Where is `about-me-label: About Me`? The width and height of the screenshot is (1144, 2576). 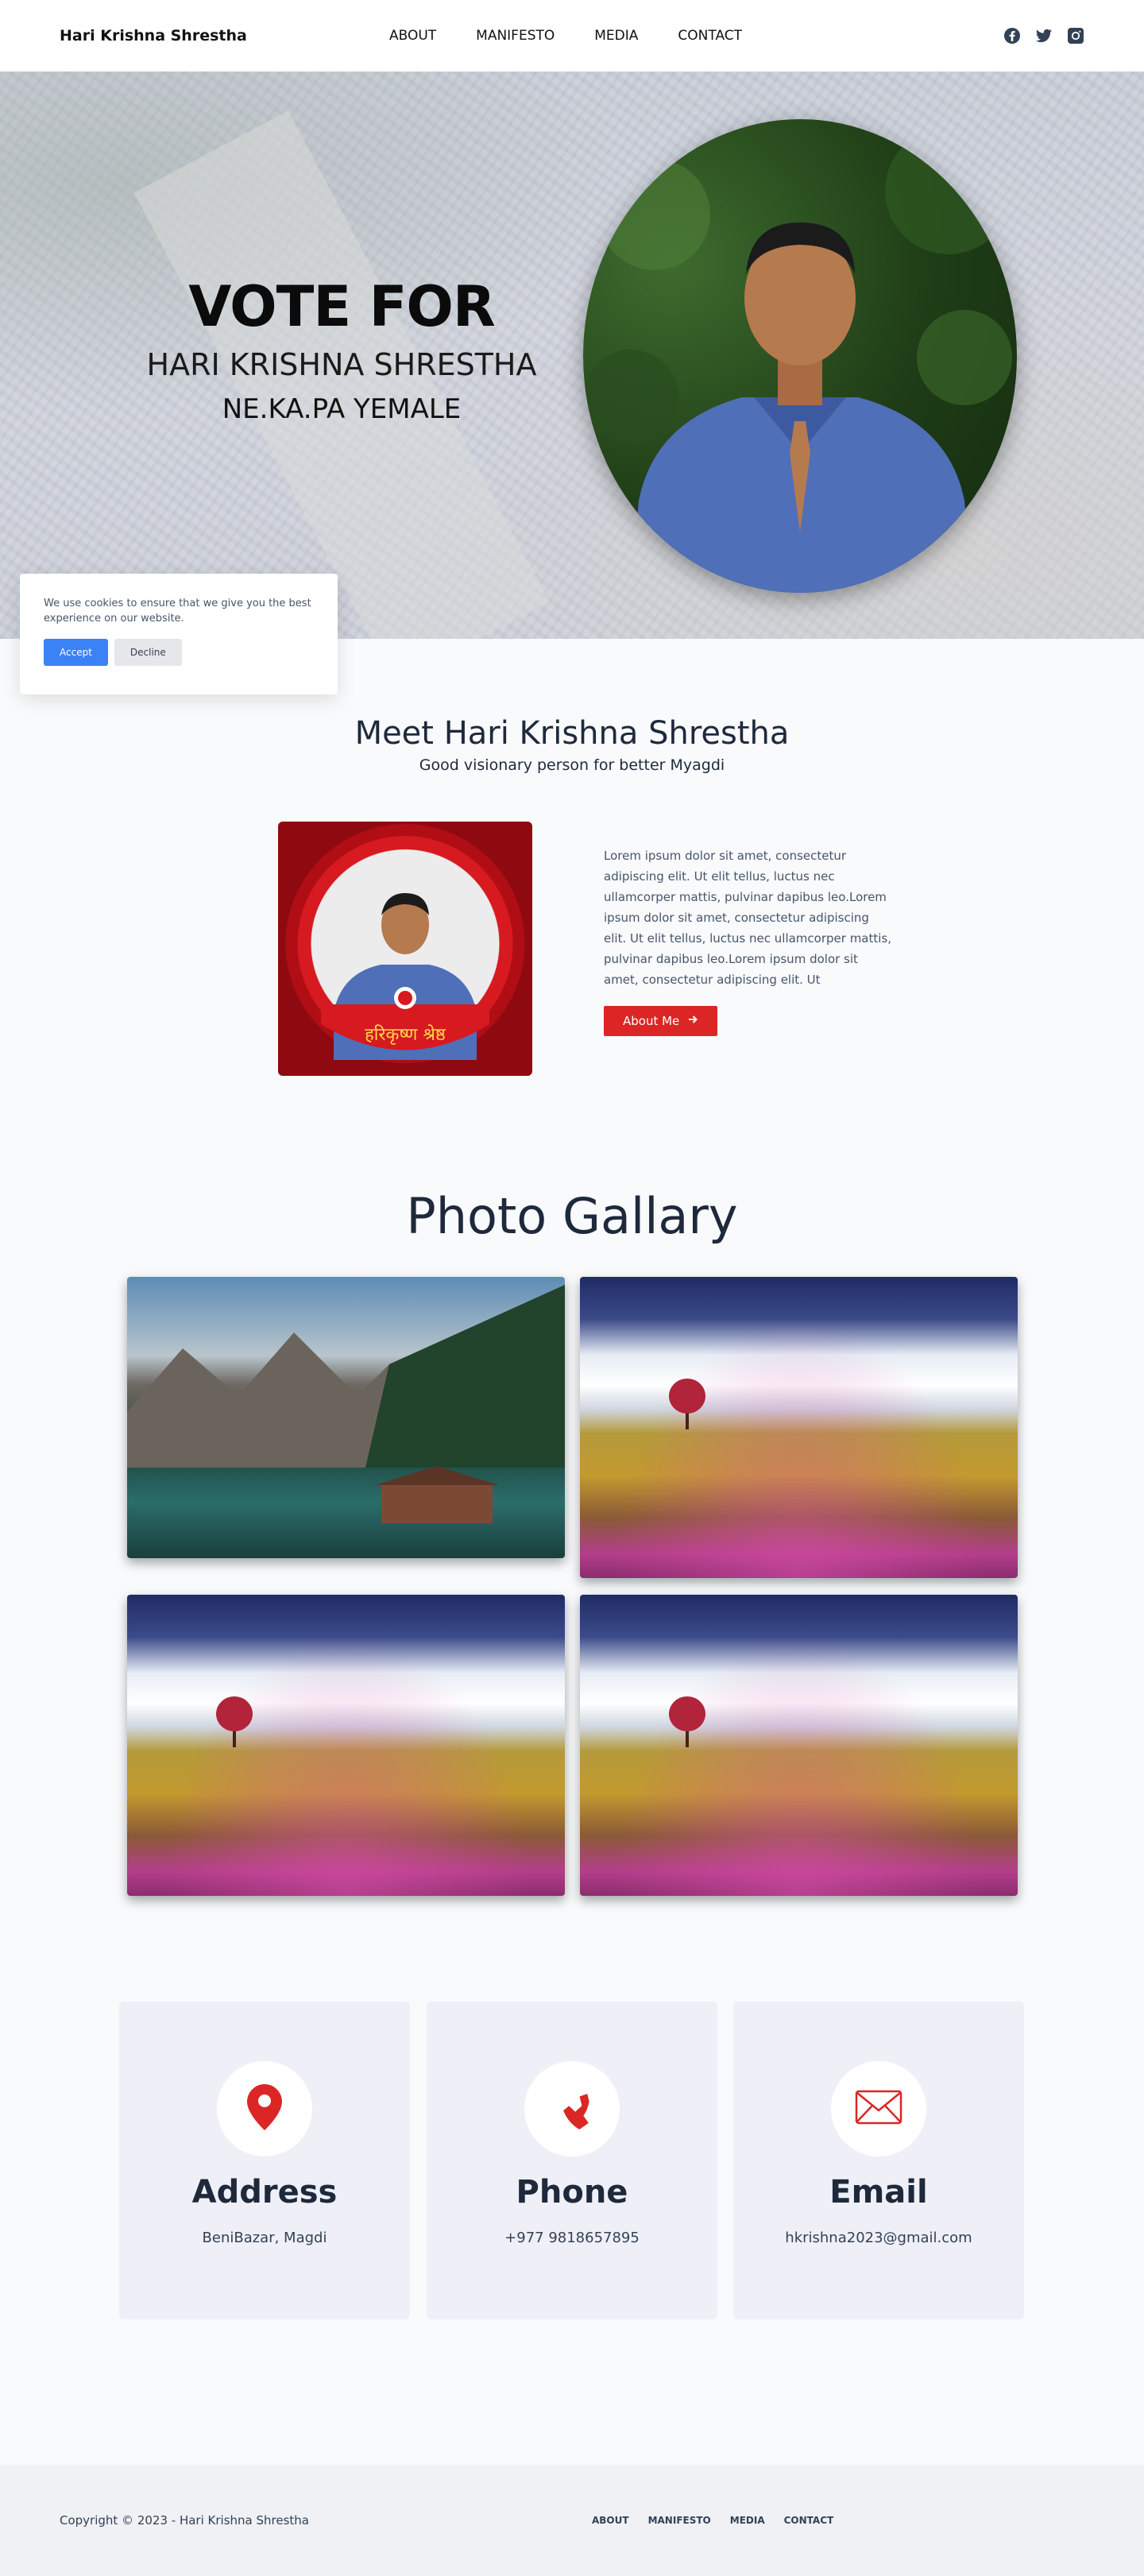 about-me-label: About Me is located at coordinates (651, 1021).